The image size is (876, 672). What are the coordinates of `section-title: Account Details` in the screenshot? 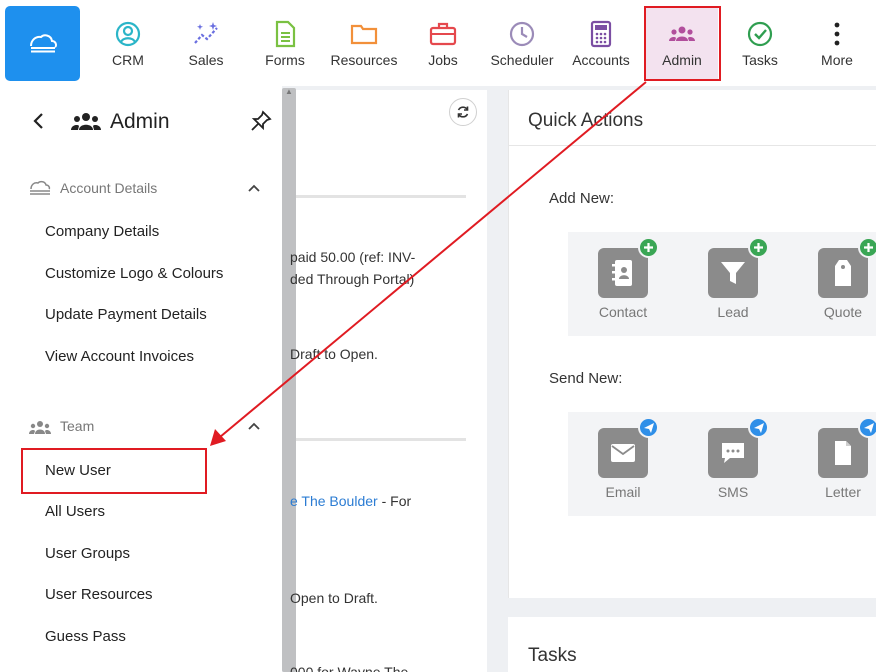 It's located at (109, 188).